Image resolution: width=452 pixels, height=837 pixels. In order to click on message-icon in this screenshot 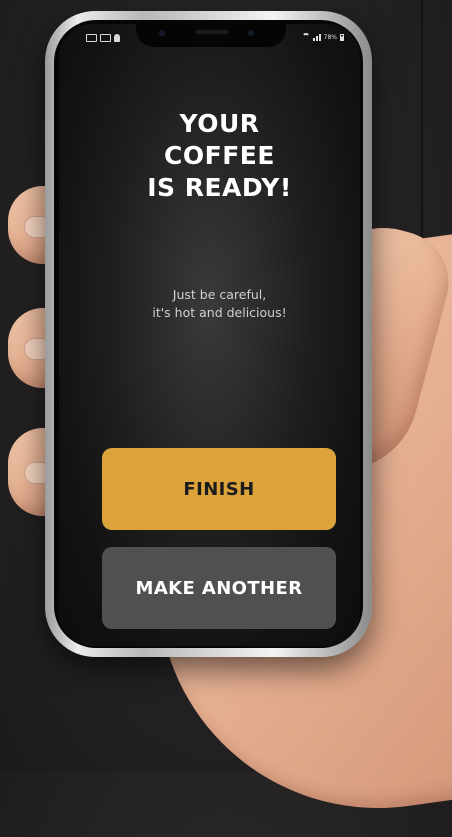, I will do `click(105, 38)`.